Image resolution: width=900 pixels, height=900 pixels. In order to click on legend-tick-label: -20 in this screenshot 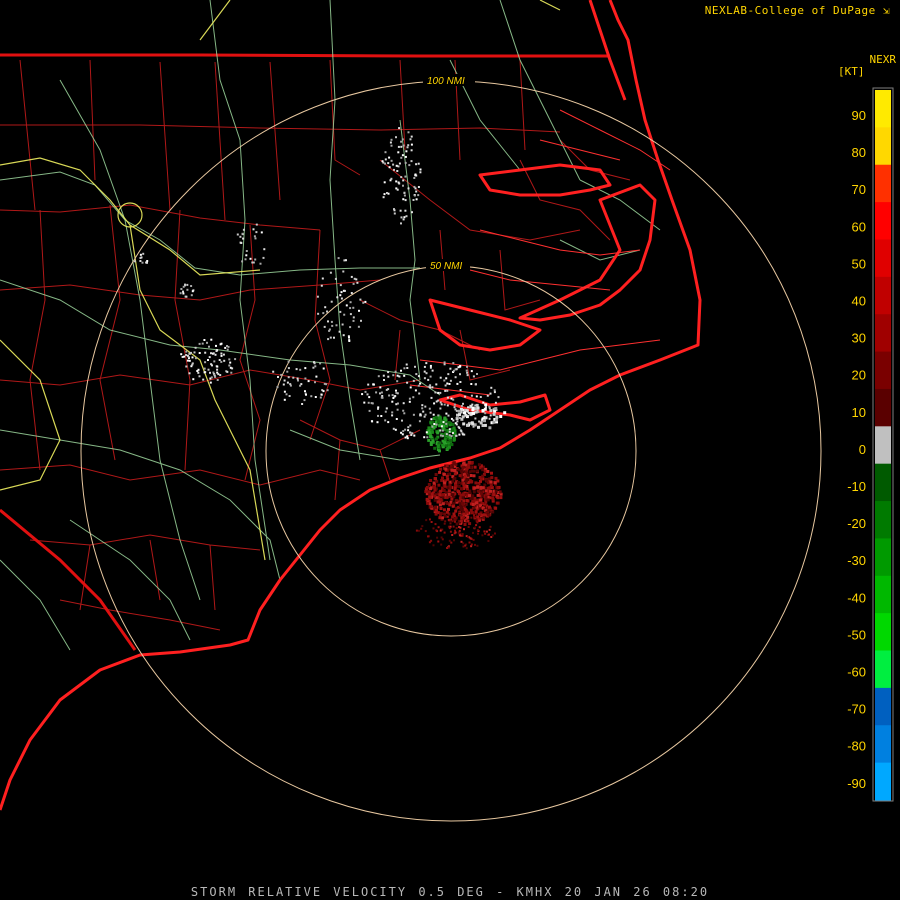, I will do `click(856, 523)`.